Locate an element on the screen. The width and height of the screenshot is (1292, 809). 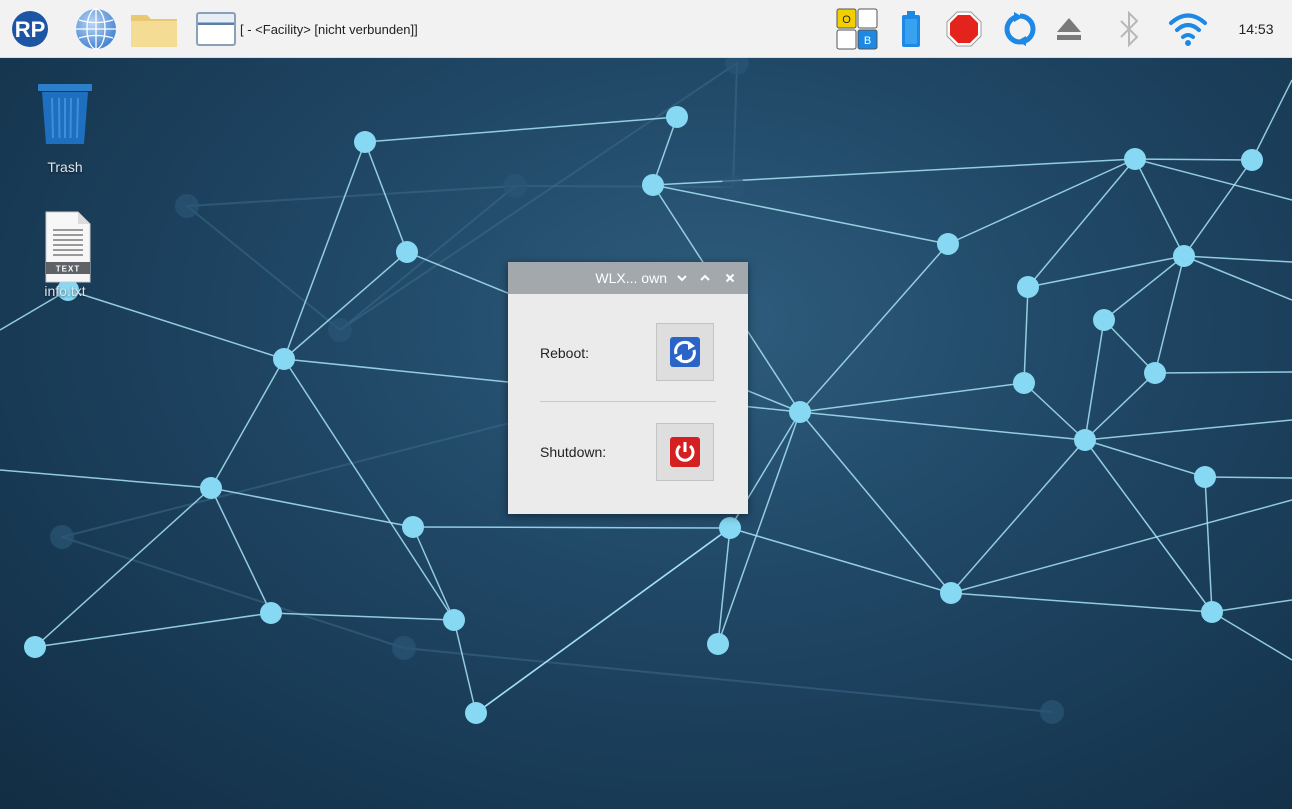
window-icon is located at coordinates (216, 29).